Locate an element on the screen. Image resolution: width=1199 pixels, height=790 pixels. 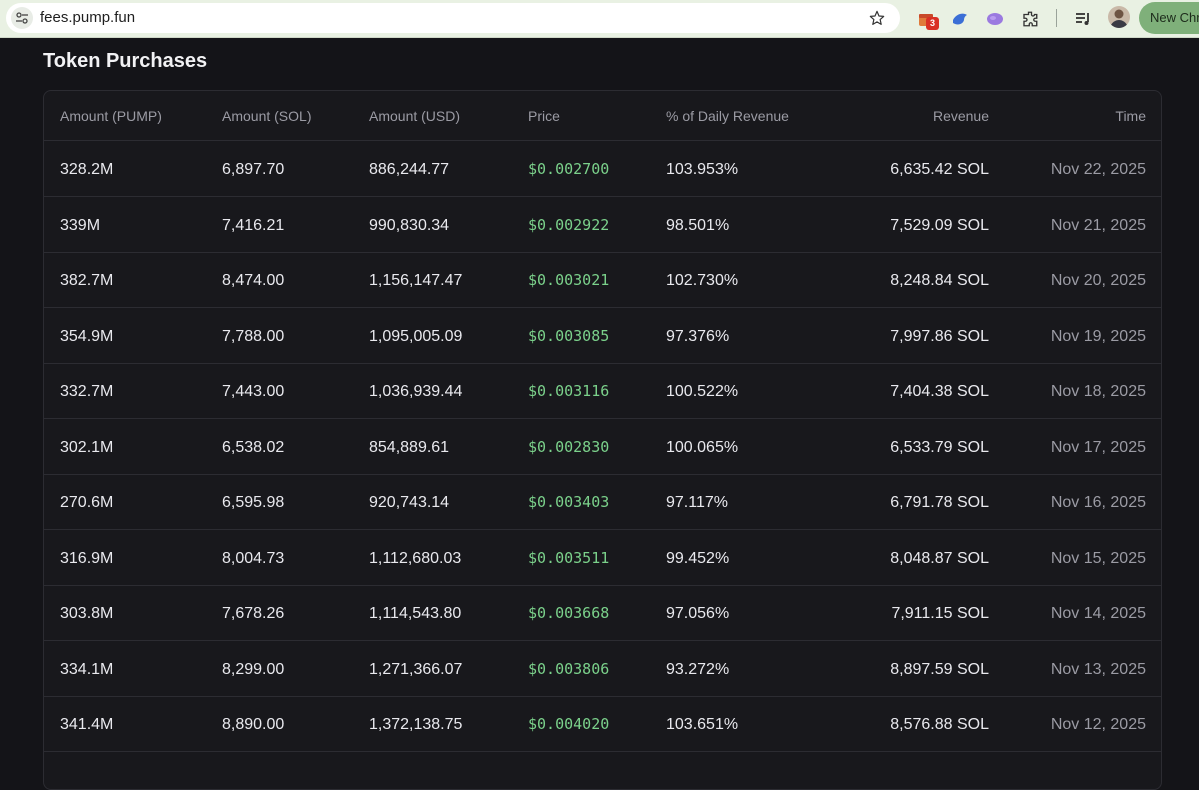
column-header: Amount (SOL) is located at coordinates (266, 116).